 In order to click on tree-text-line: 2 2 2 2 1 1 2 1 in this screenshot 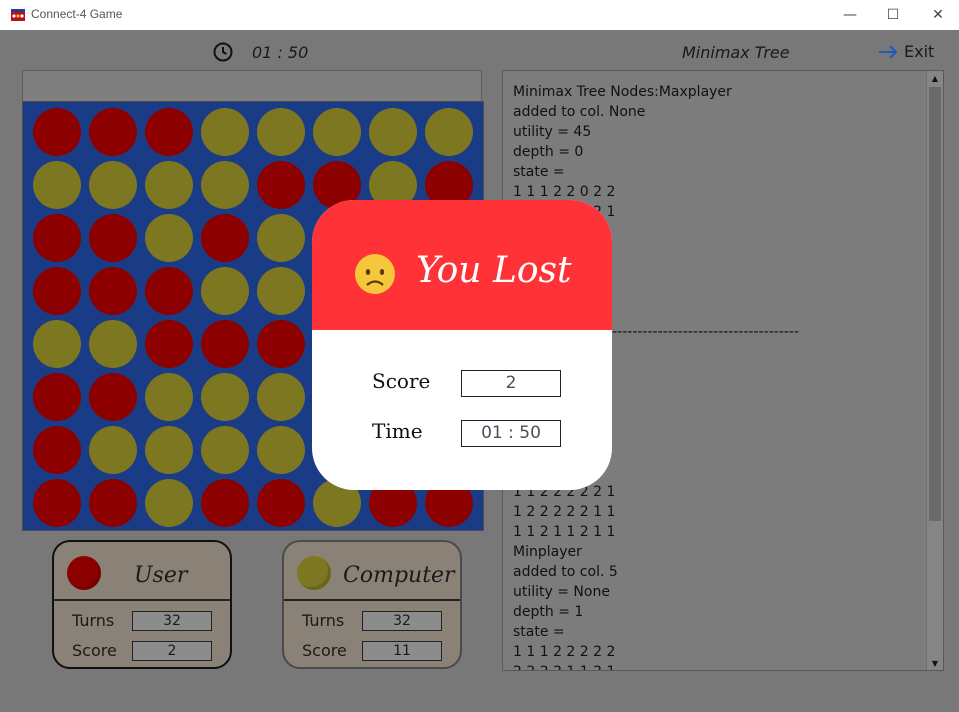, I will do `click(656, 666)`.